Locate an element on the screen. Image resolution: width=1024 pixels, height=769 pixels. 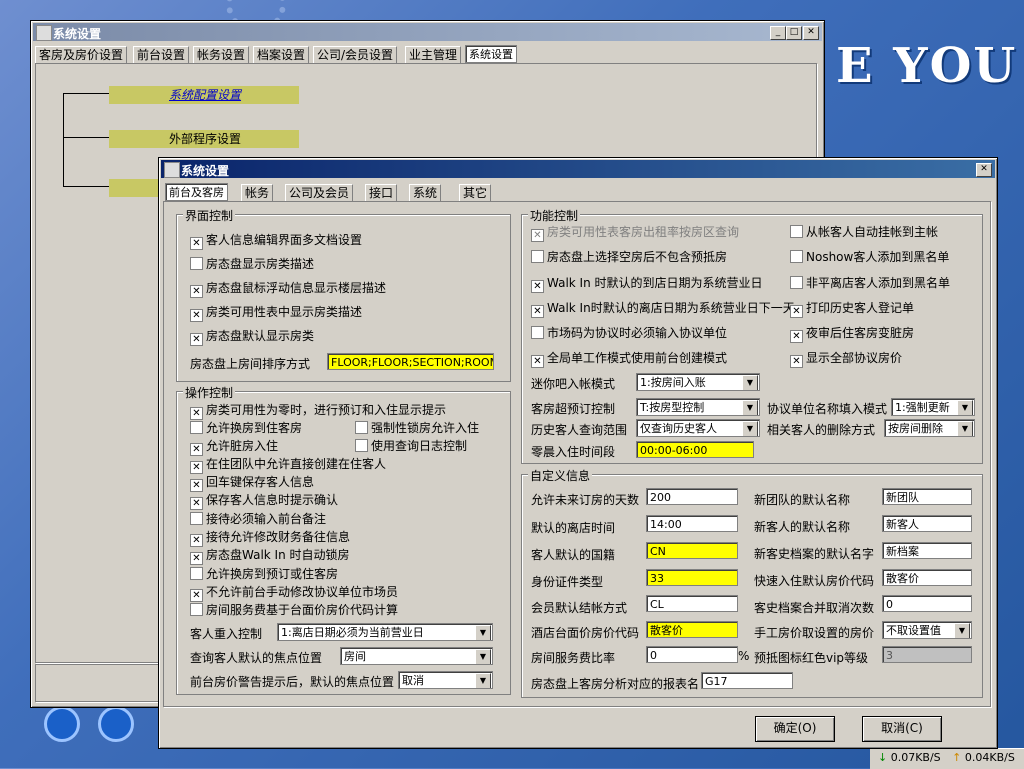
report-name-input: G17 is located at coordinates (747, 680).